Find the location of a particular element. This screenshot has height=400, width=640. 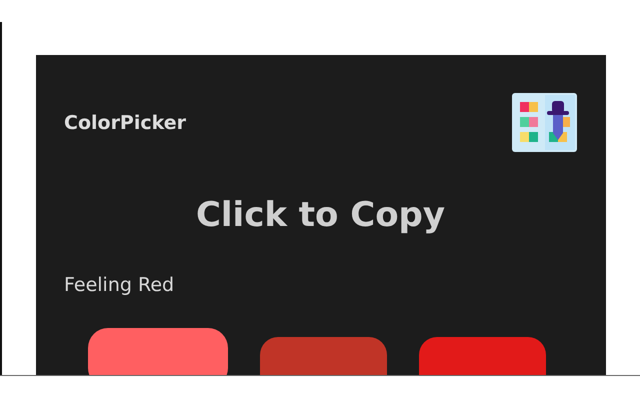

color-swatch is located at coordinates (158, 351).